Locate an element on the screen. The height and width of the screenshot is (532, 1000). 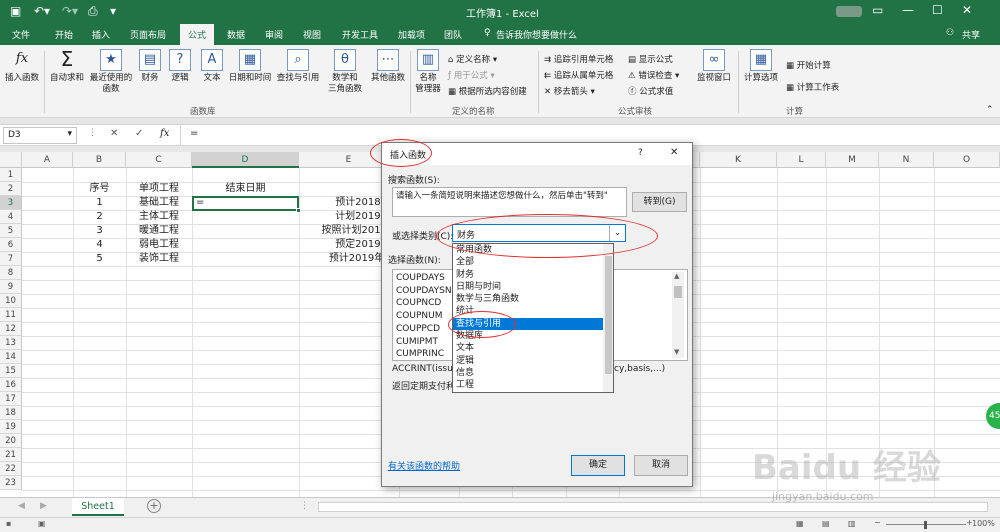
sheet-tab: Sheet1 is located at coordinates (98, 507).